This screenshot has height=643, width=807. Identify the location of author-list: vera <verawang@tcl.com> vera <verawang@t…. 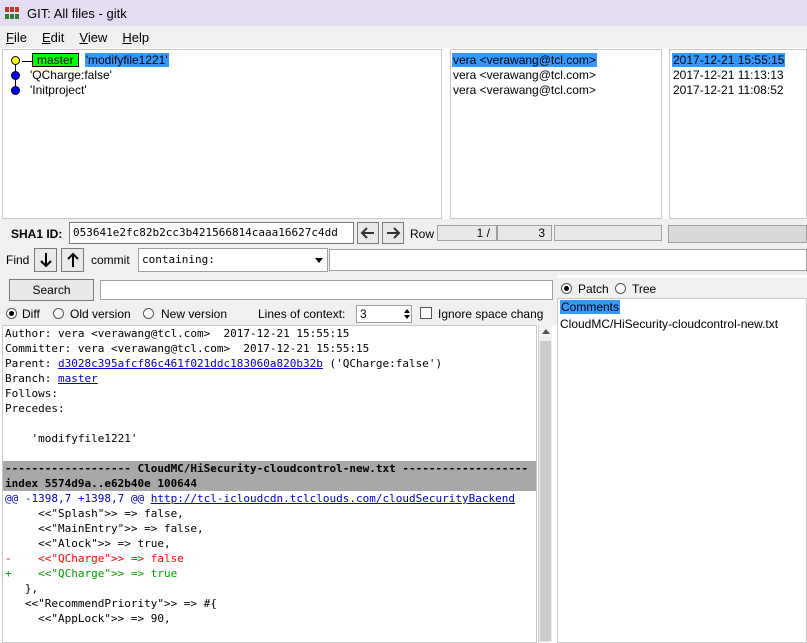
(556, 134).